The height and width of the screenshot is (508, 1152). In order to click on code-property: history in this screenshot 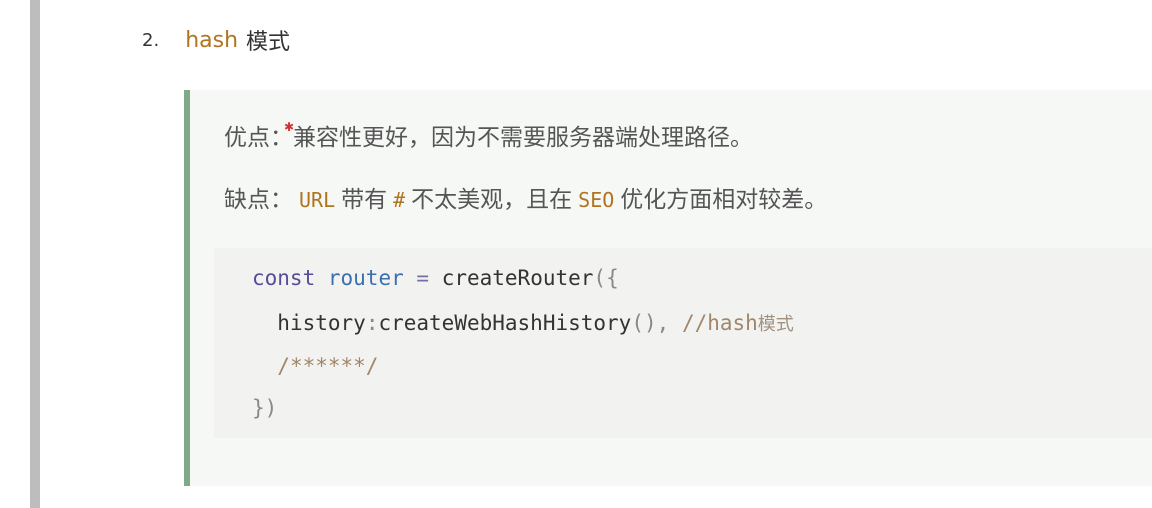, I will do `click(321, 323)`.